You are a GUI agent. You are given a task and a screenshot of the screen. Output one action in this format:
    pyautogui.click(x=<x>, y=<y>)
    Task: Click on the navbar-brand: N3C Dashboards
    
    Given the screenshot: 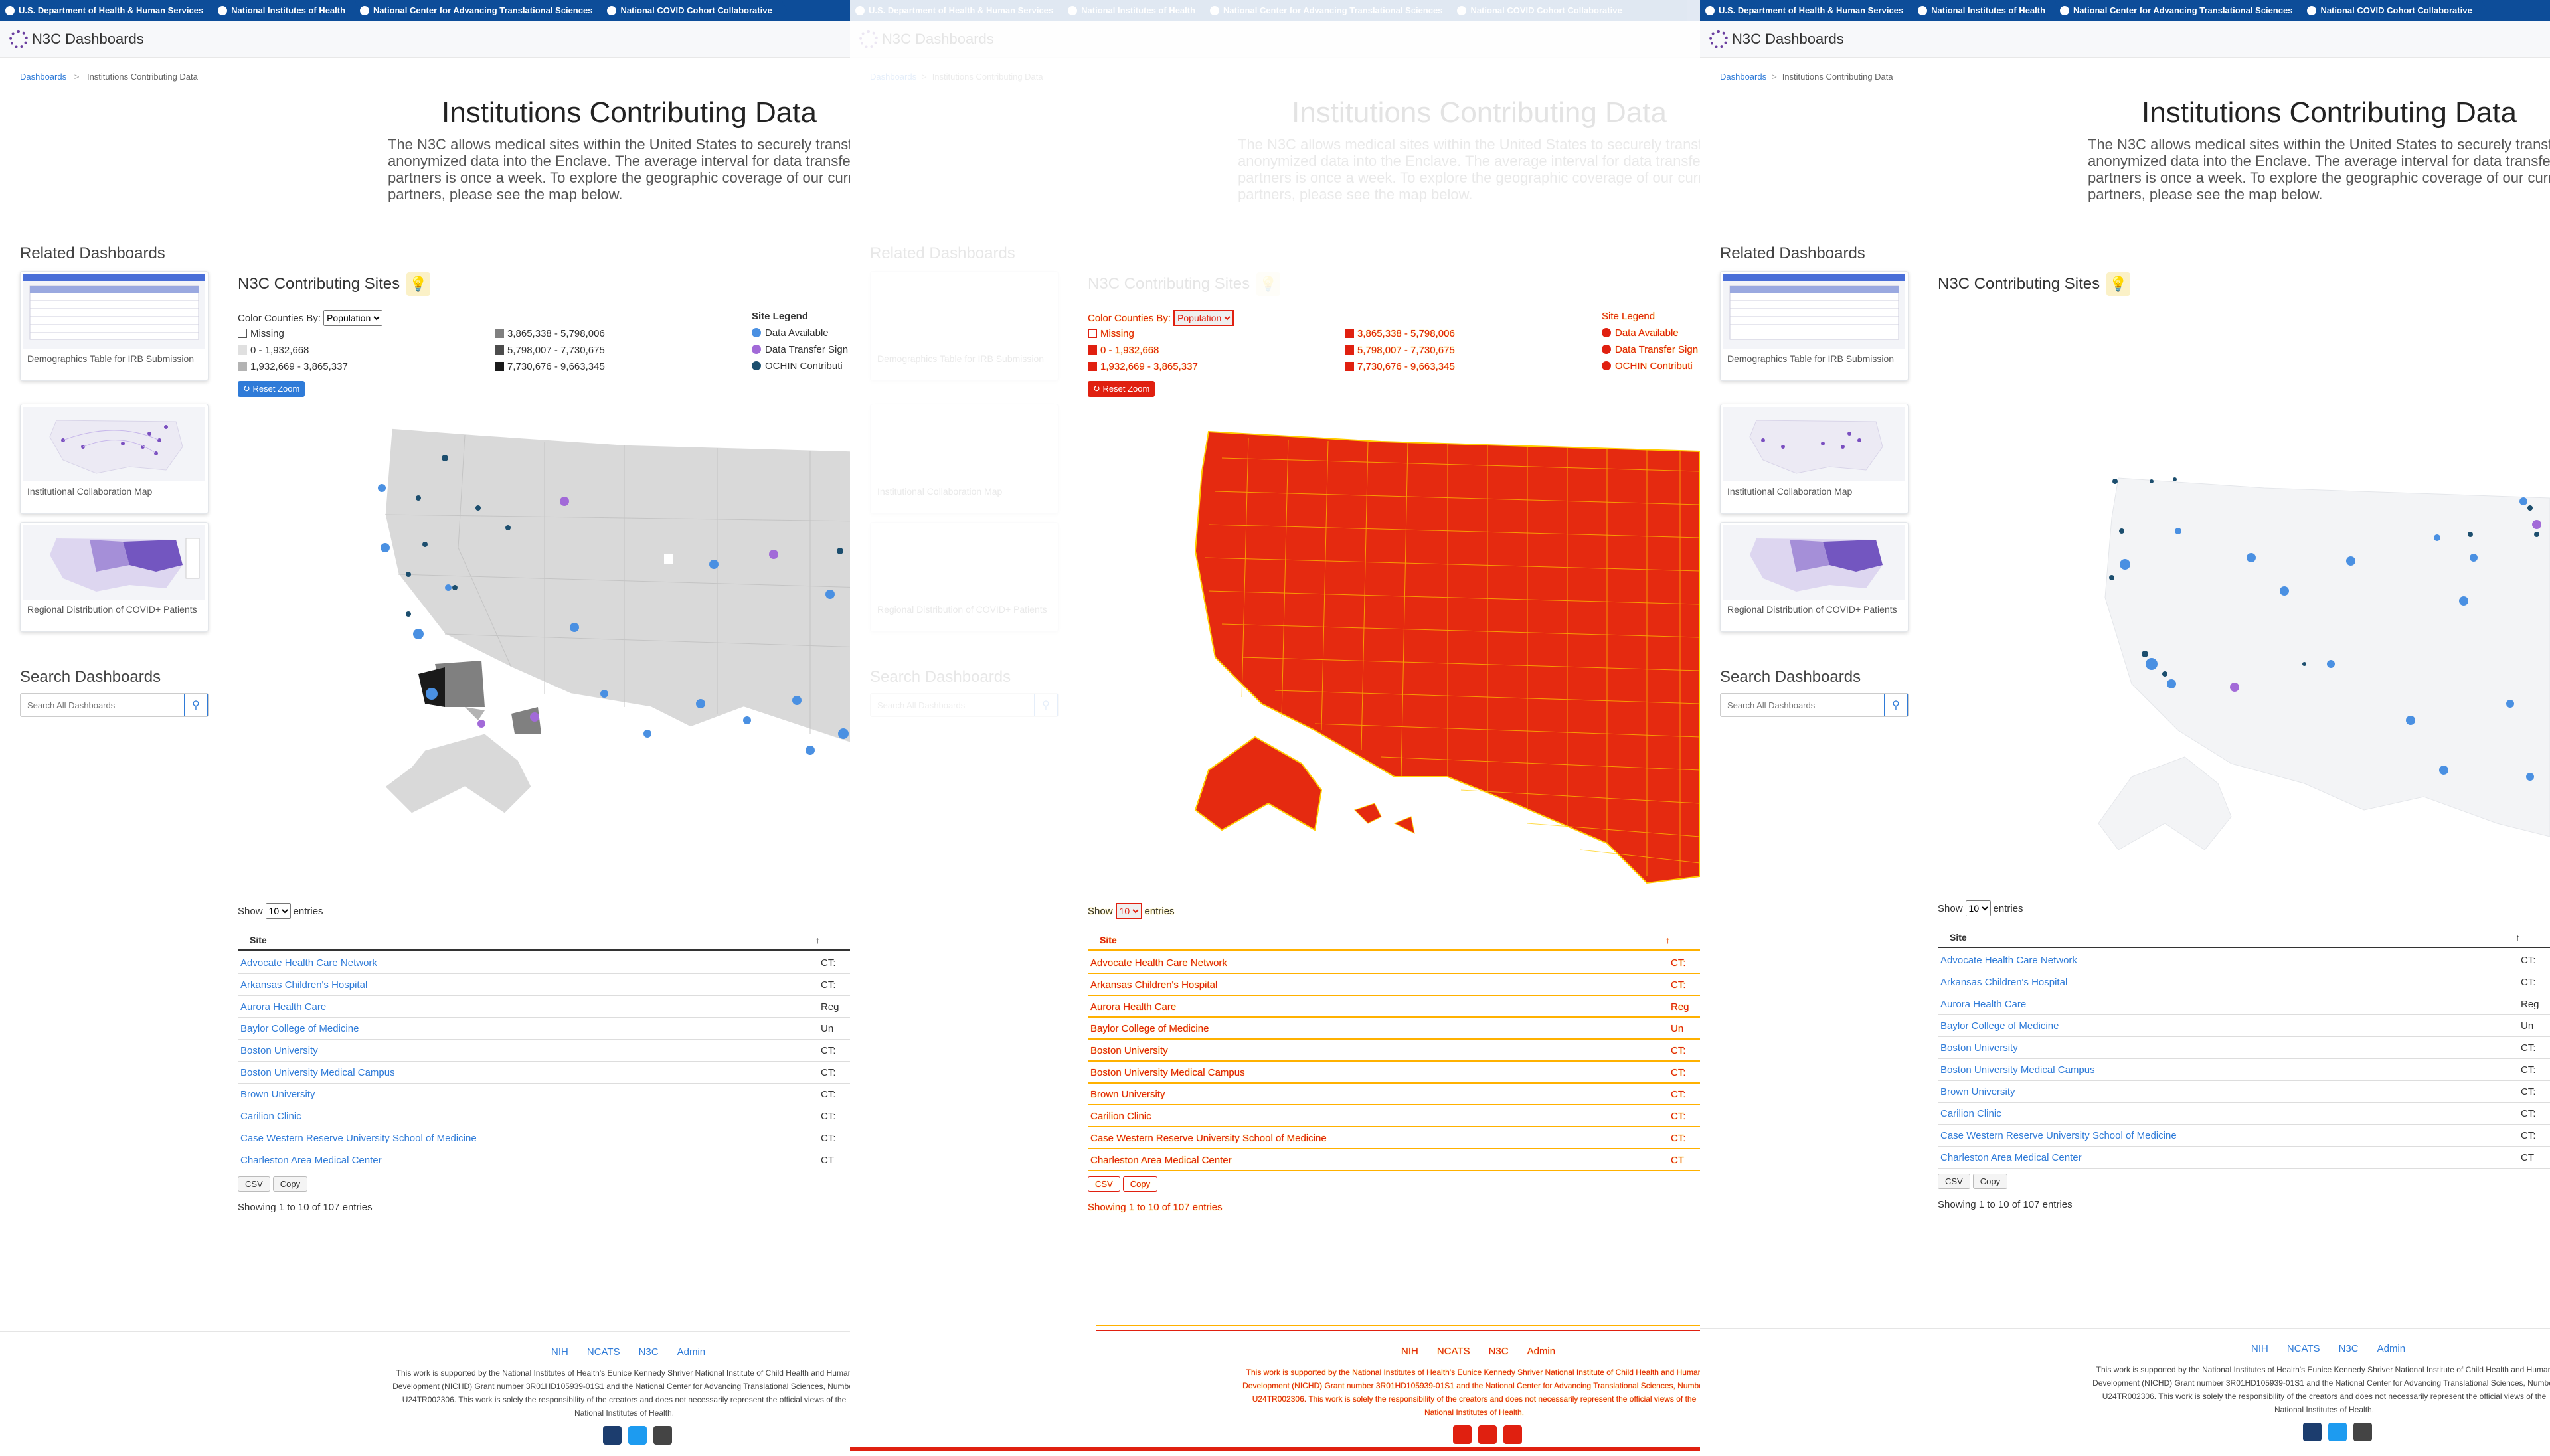 What is the action you would take?
    pyautogui.click(x=88, y=39)
    